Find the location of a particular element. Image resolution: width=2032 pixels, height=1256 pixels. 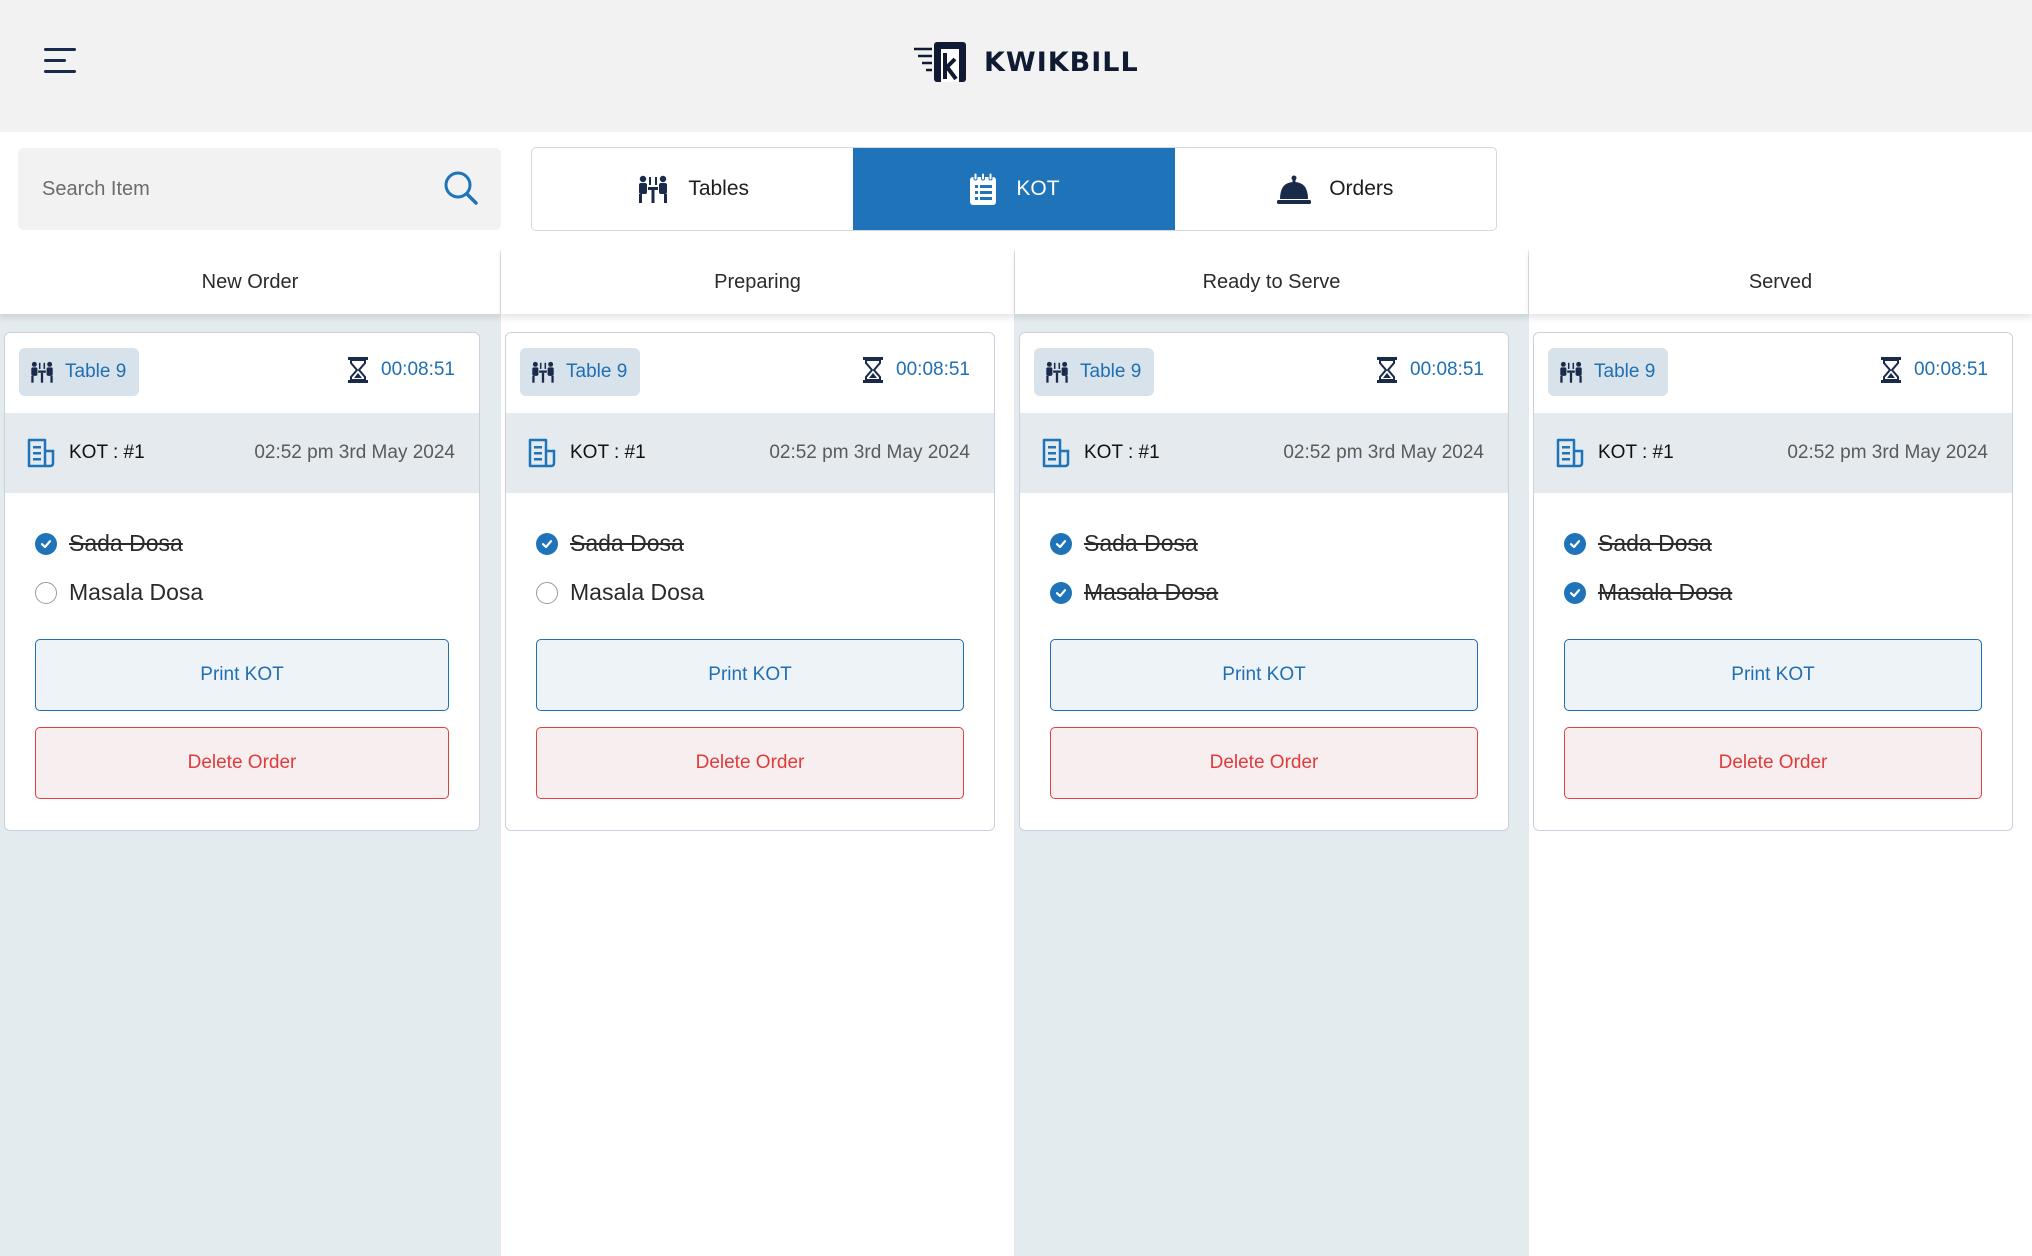

search-input is located at coordinates (232, 189).